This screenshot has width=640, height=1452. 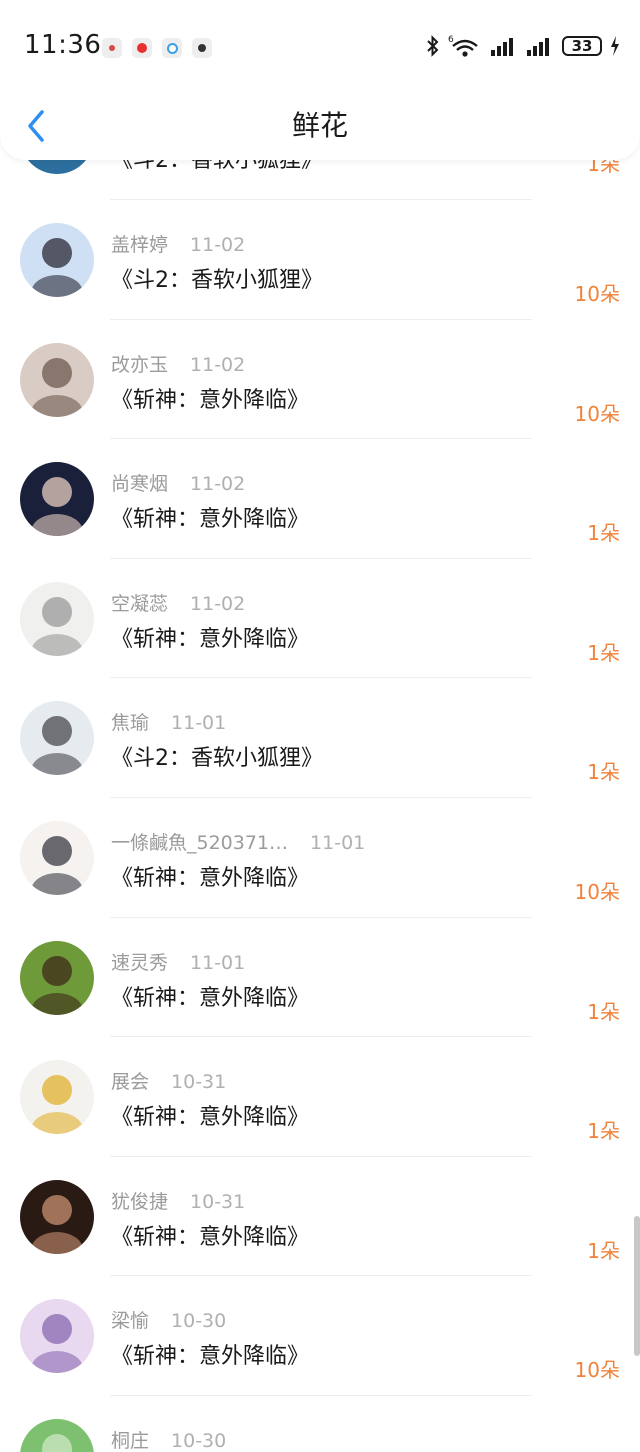 I want to click on page-title: 鲜花, so click(x=319, y=125).